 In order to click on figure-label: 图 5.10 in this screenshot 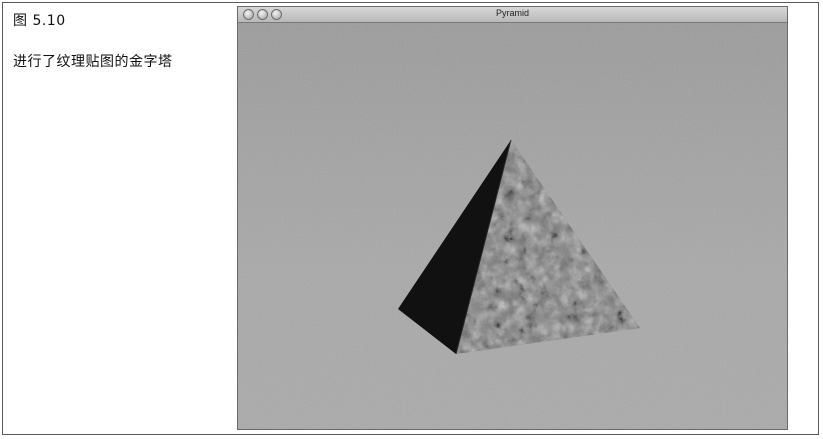, I will do `click(39, 21)`.